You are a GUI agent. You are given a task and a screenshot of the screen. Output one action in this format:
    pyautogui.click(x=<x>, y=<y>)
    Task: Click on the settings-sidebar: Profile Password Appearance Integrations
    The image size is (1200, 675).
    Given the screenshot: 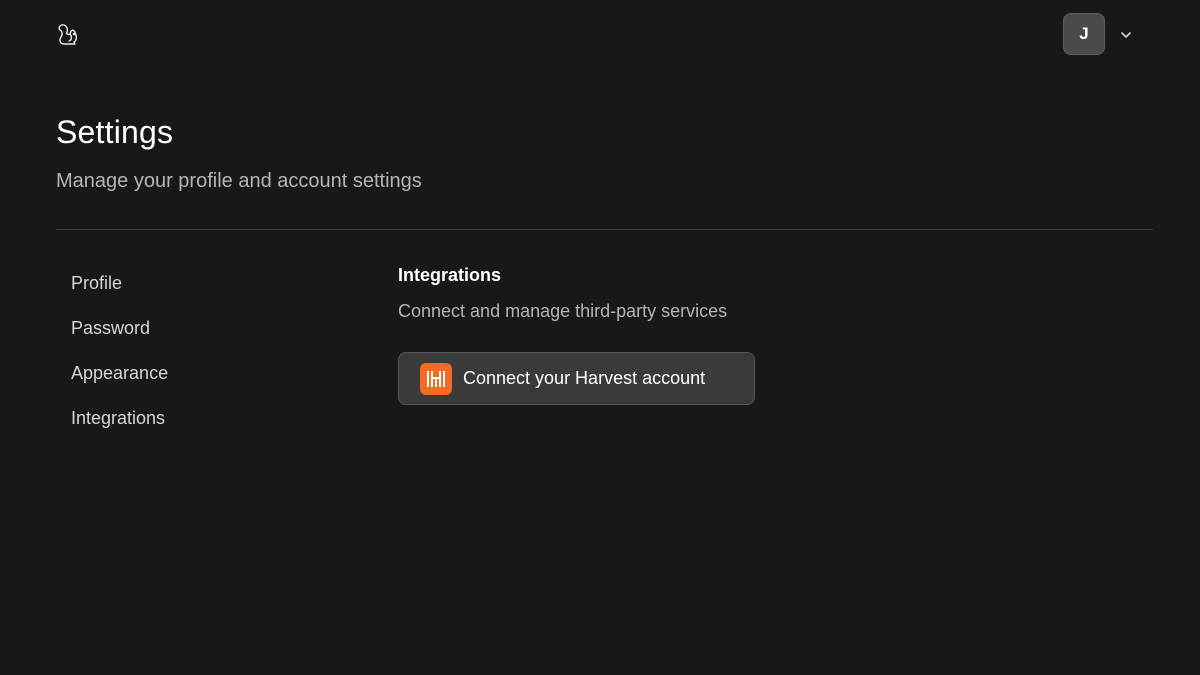 What is the action you would take?
    pyautogui.click(x=196, y=352)
    